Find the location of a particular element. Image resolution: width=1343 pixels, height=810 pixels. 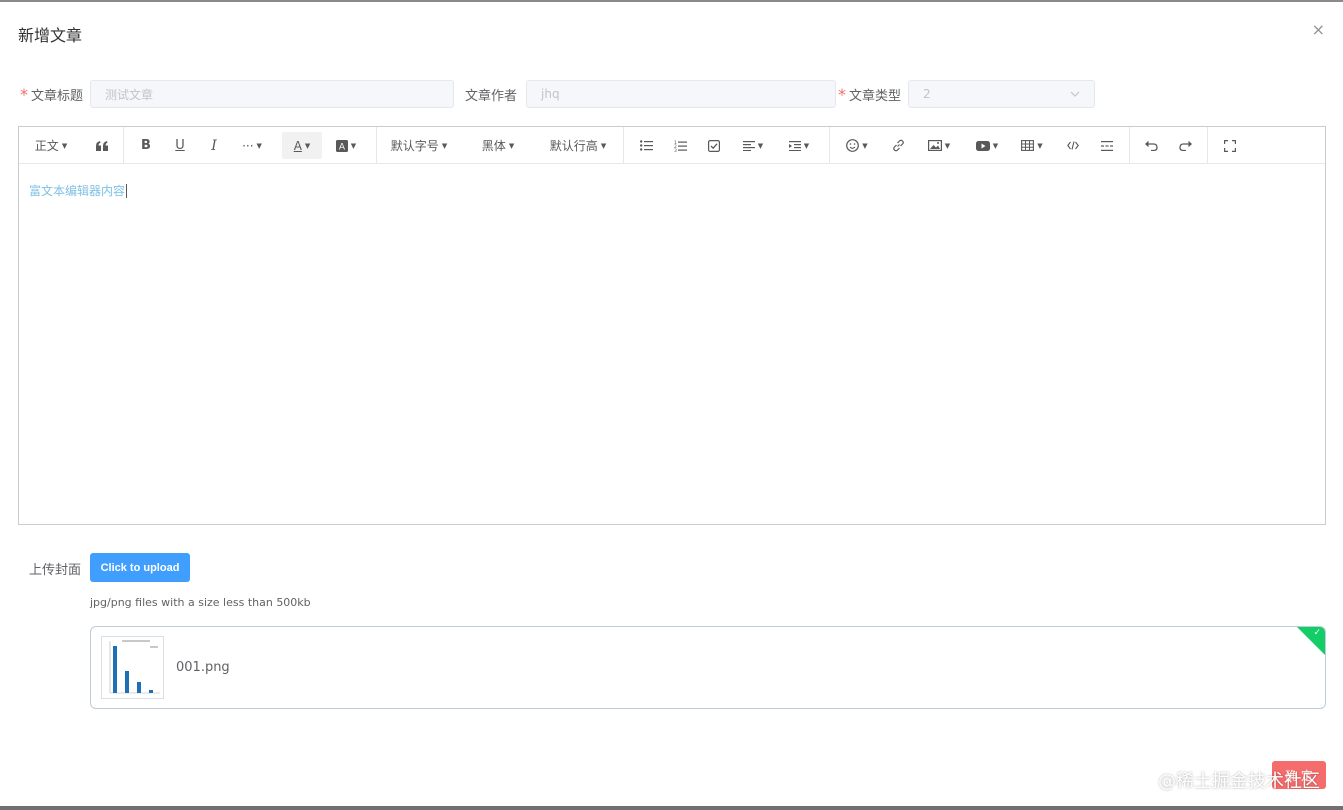

ellipsis-icon: ··· is located at coordinates (248, 145).